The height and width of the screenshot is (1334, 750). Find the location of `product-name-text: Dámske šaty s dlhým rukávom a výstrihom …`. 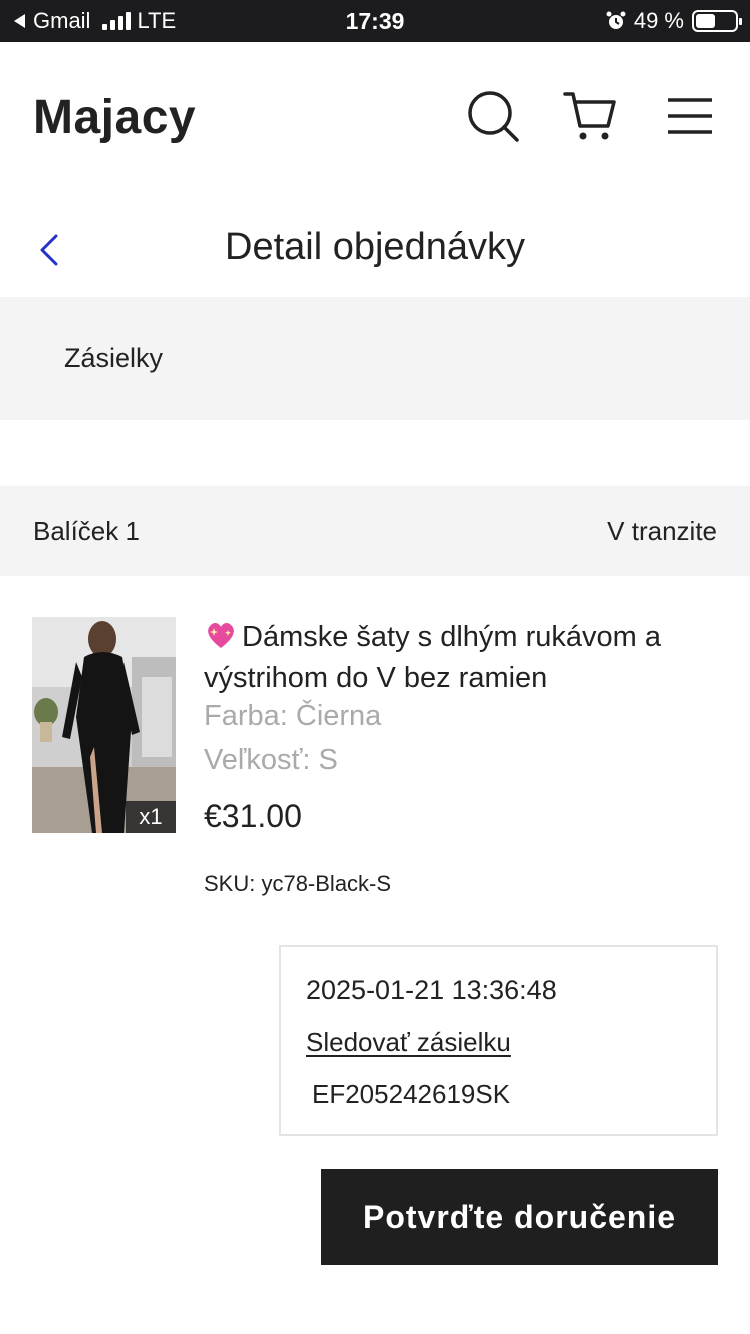

product-name-text: Dámske šaty s dlhým rukávom a výstrihom … is located at coordinates (433, 657).